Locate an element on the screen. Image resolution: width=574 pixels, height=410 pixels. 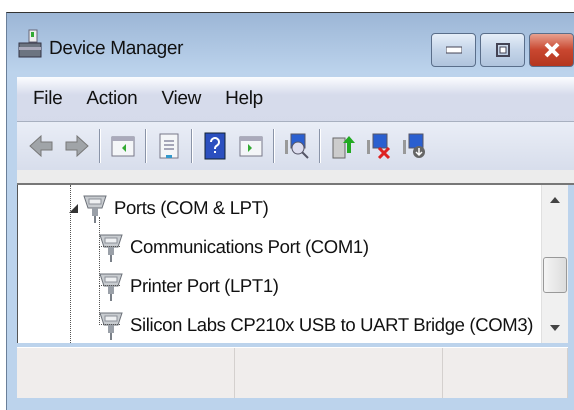
tree-item: Communications Port (COM1) is located at coordinates (249, 247).